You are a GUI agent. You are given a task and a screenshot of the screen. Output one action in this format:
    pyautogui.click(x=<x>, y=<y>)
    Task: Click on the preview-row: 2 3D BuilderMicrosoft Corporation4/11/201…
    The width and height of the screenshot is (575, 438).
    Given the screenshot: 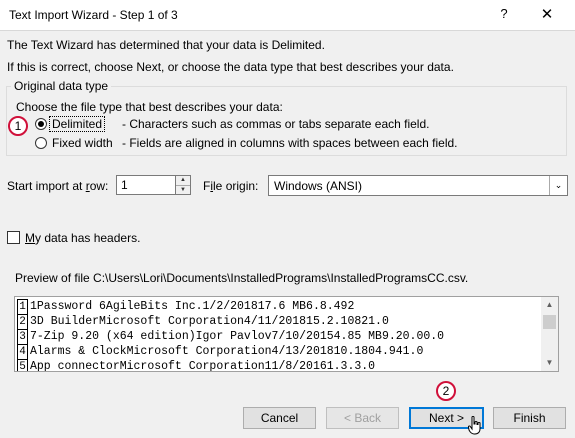 What is the action you would take?
    pyautogui.click(x=230, y=321)
    